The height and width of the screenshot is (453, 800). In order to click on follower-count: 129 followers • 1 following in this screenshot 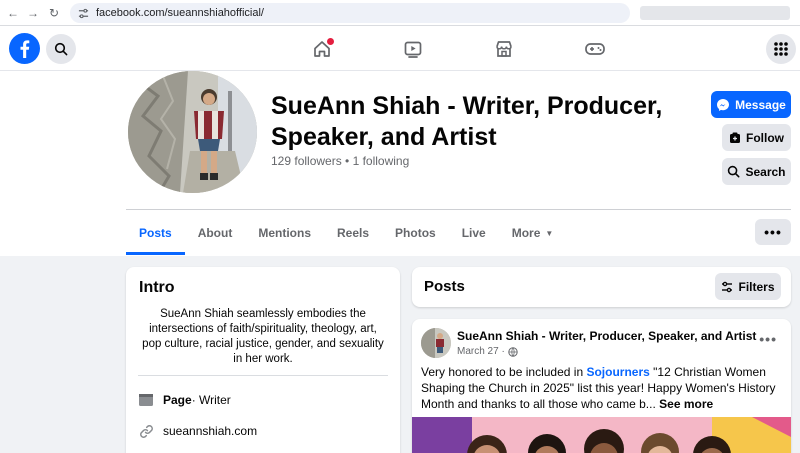, I will do `click(340, 161)`.